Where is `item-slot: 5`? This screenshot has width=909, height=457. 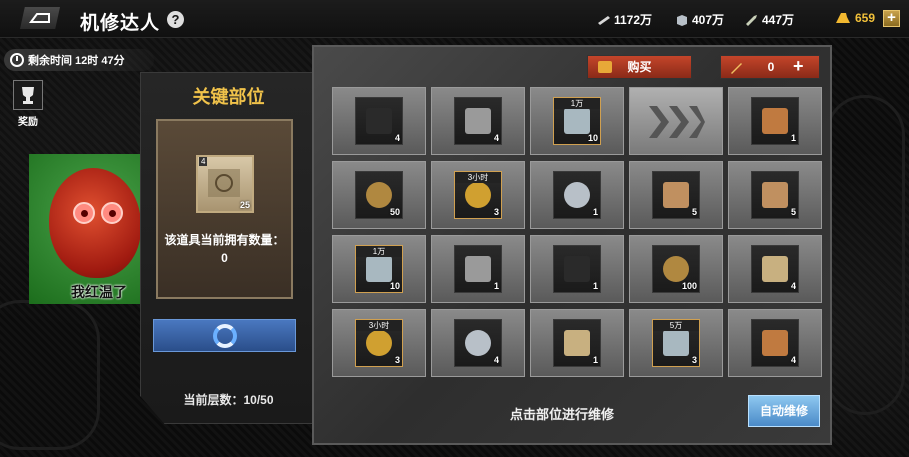
item-slot: 5 is located at coordinates (676, 195).